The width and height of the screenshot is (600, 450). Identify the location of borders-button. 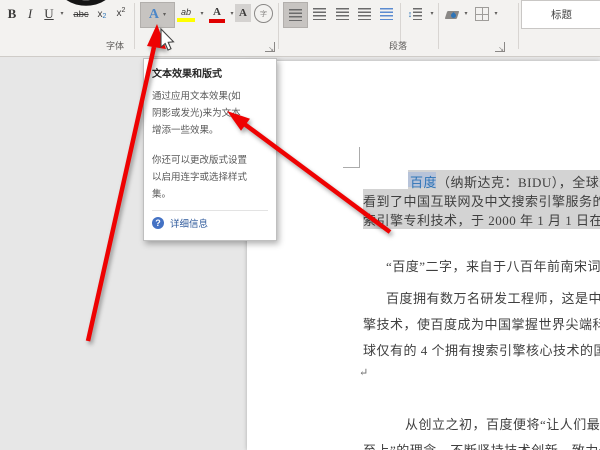
(482, 14).